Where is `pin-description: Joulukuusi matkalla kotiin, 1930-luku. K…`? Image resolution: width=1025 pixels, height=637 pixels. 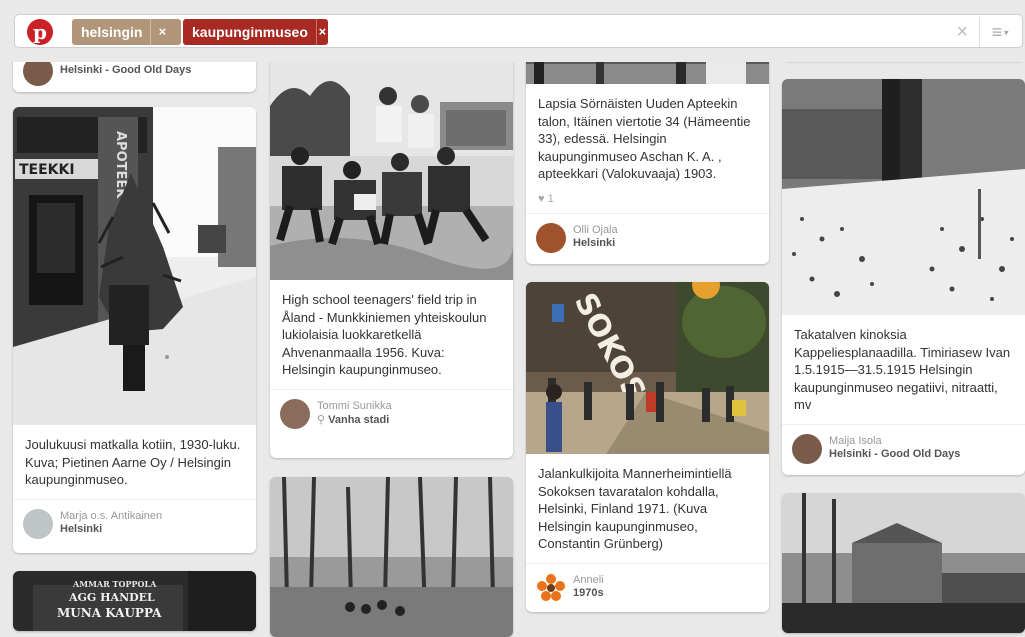 pin-description: Joulukuusi matkalla kotiin, 1930-luku. K… is located at coordinates (133, 462).